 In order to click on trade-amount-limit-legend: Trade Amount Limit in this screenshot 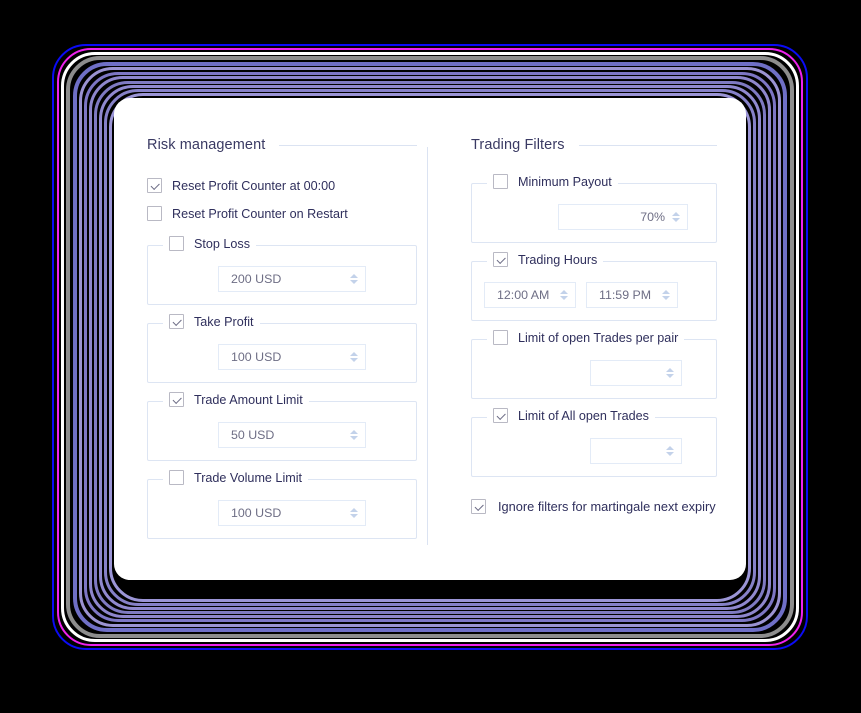, I will do `click(236, 399)`.